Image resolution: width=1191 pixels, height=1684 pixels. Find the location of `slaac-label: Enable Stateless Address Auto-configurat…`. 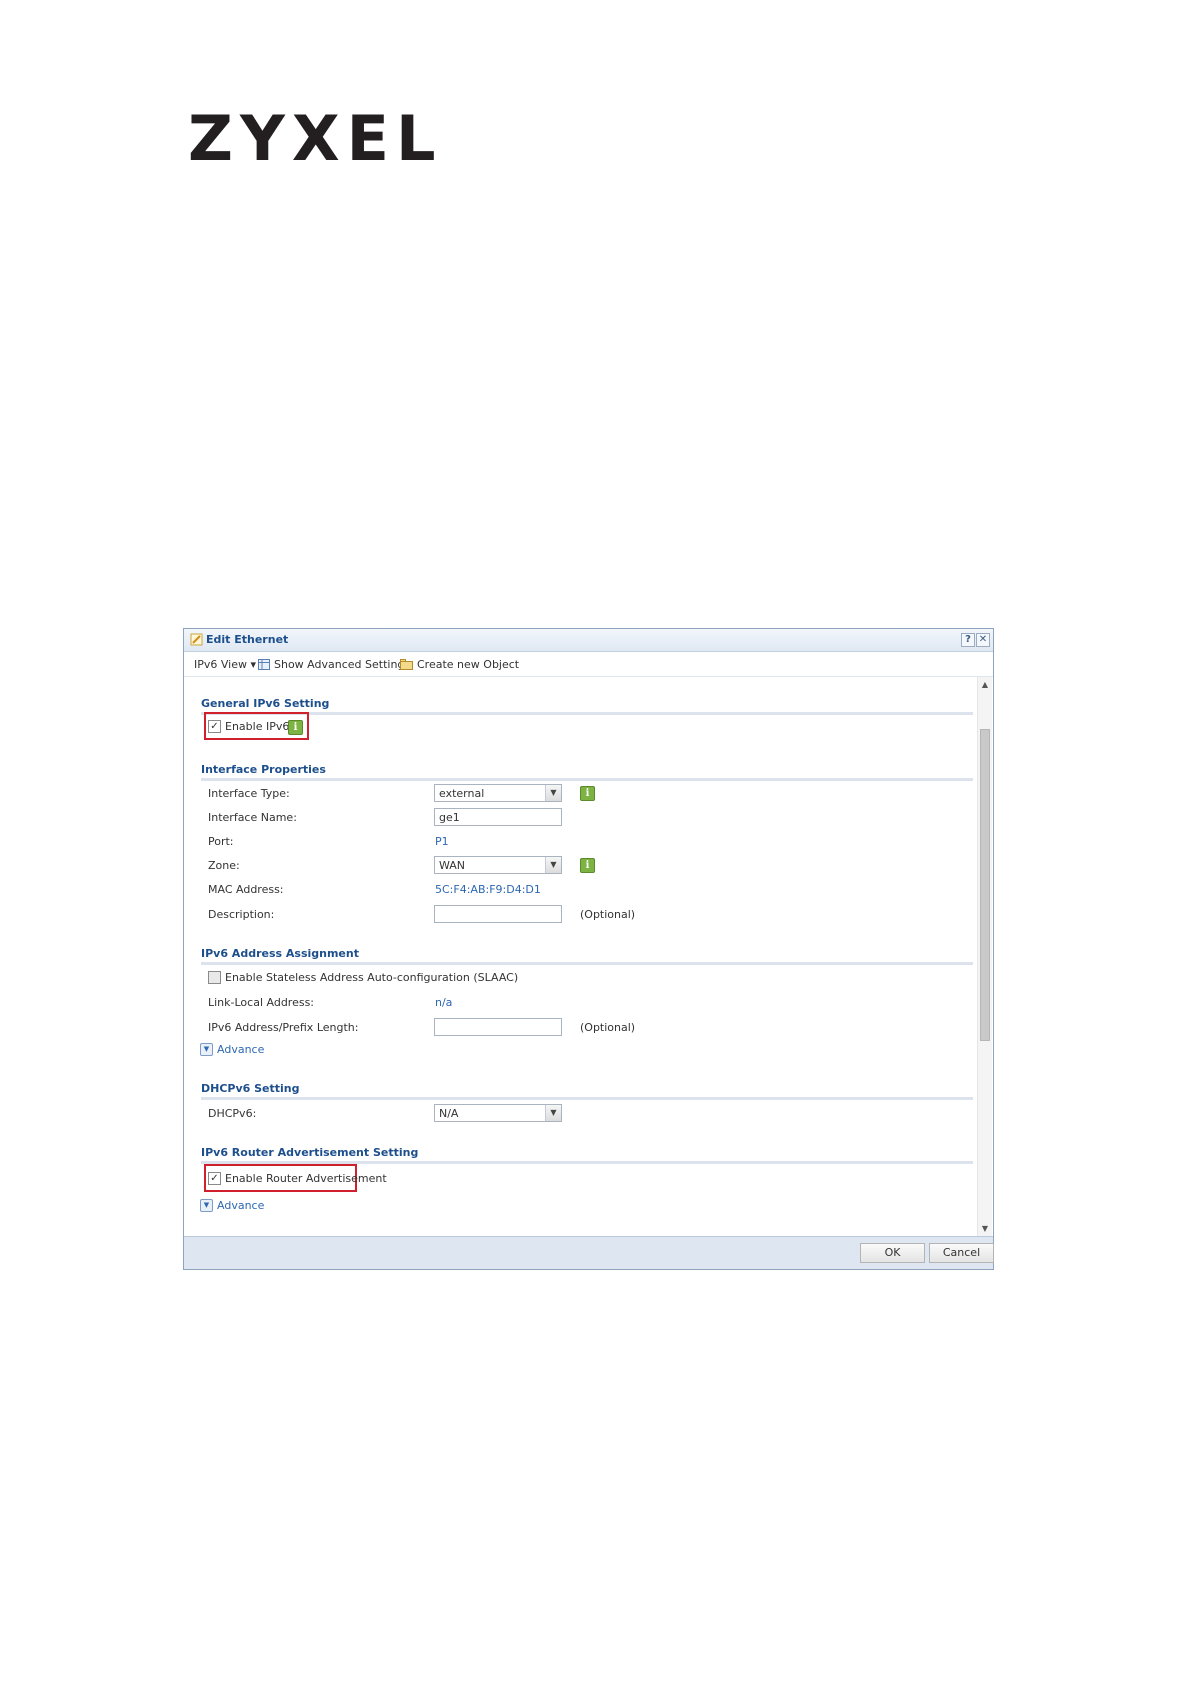

slaac-label: Enable Stateless Address Auto-configurat… is located at coordinates (372, 977).